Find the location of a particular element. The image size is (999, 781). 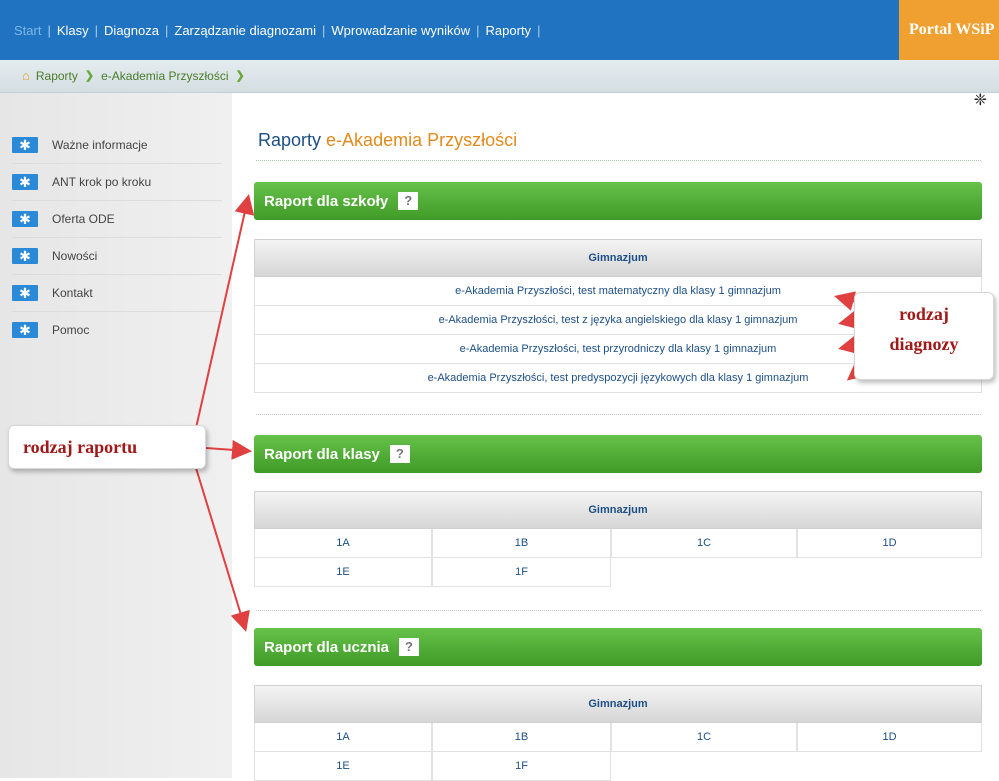

breadcrumb-akademia: e-Akademia Przyszłości is located at coordinates (164, 76).